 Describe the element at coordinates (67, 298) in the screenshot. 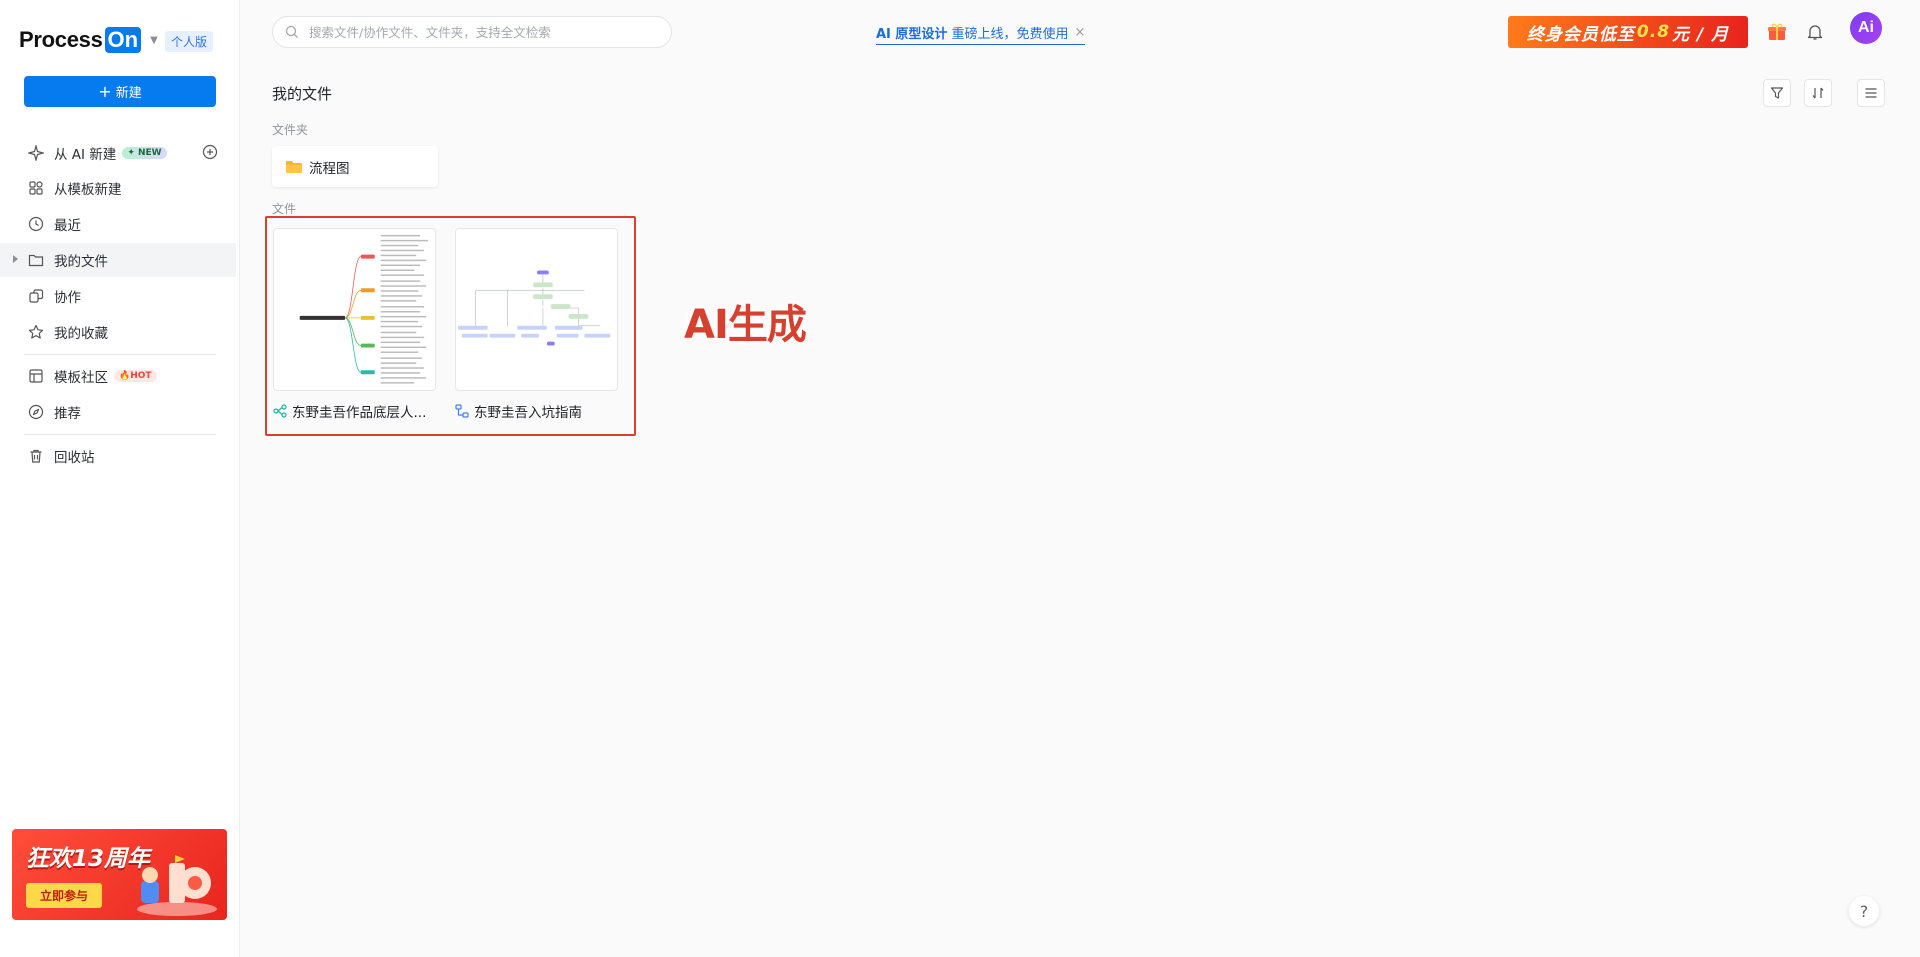

I see `sidebar-item-label: 协作` at that location.